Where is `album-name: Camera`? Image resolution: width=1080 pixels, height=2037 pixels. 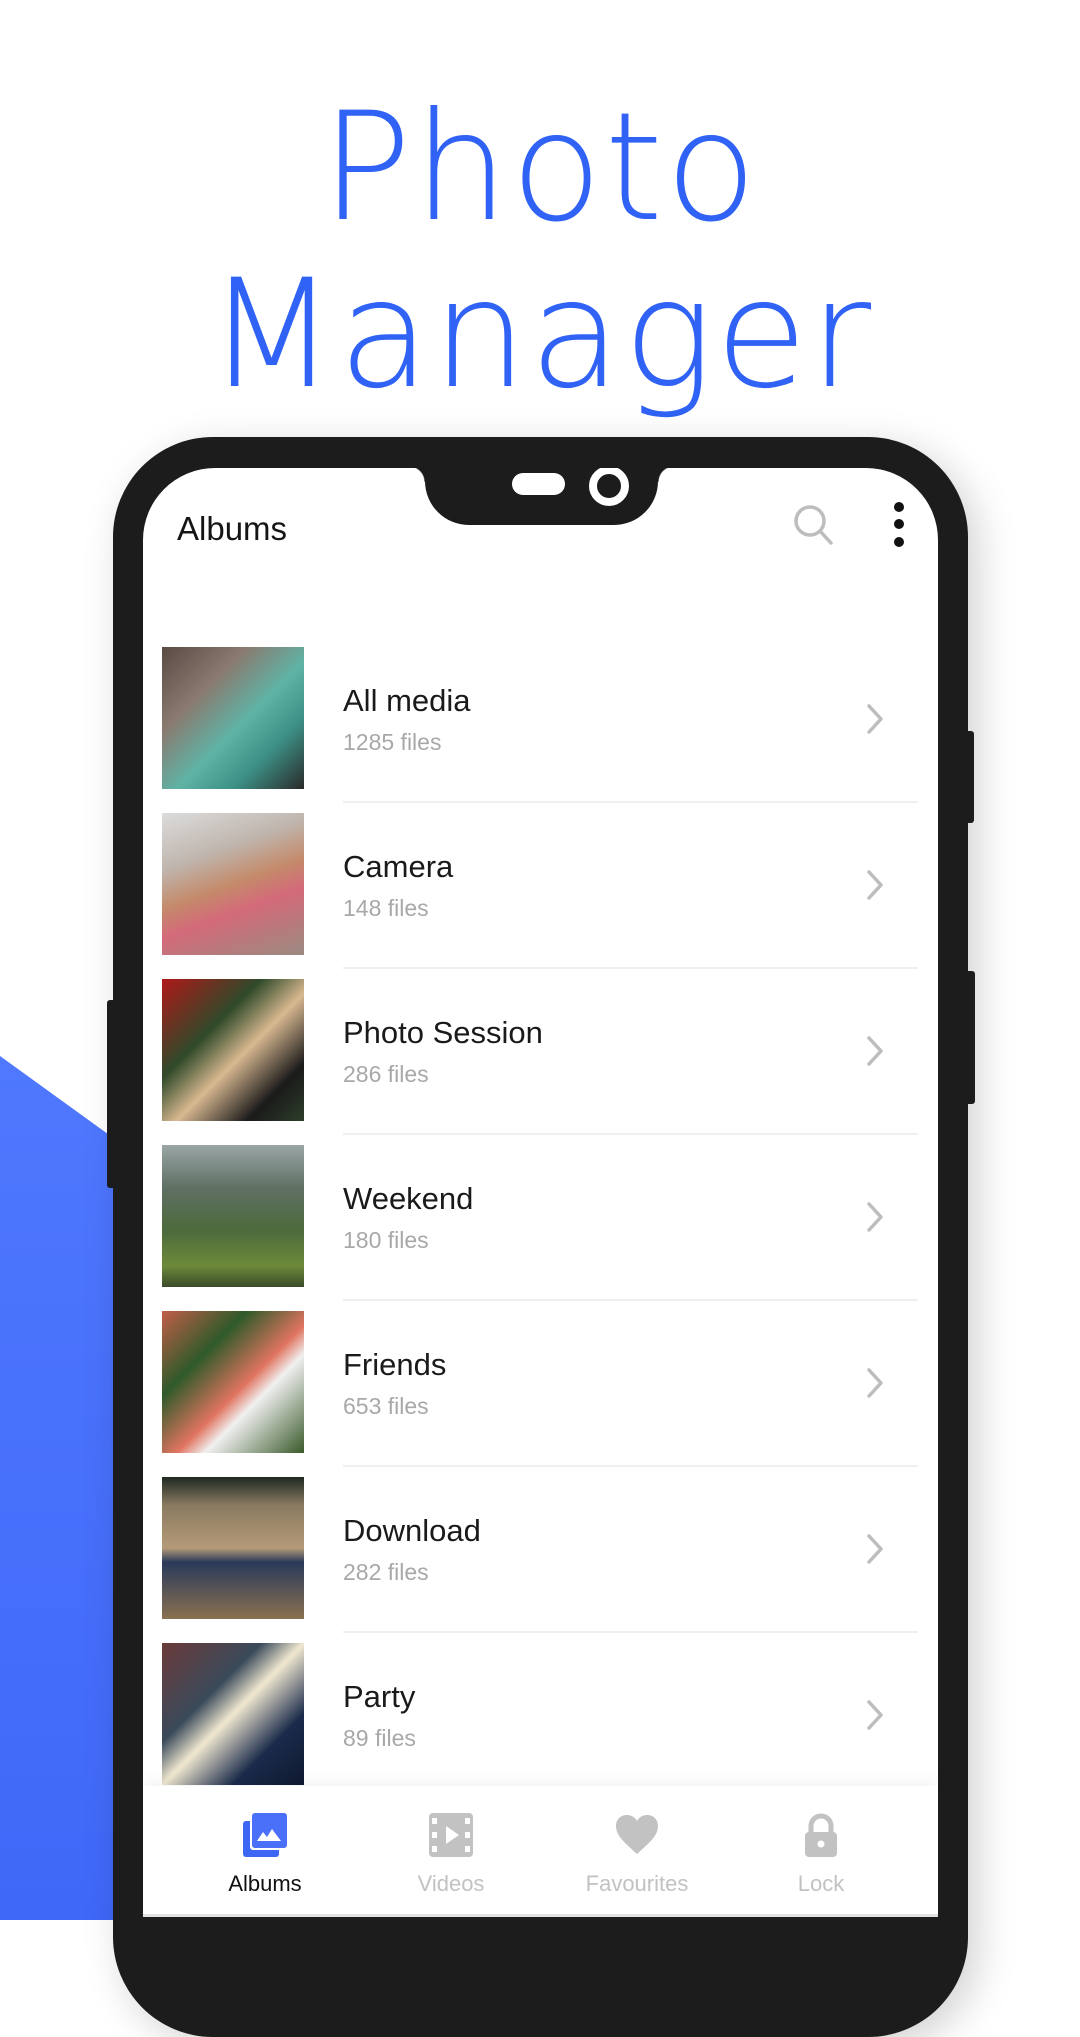
album-name: Camera is located at coordinates (398, 866).